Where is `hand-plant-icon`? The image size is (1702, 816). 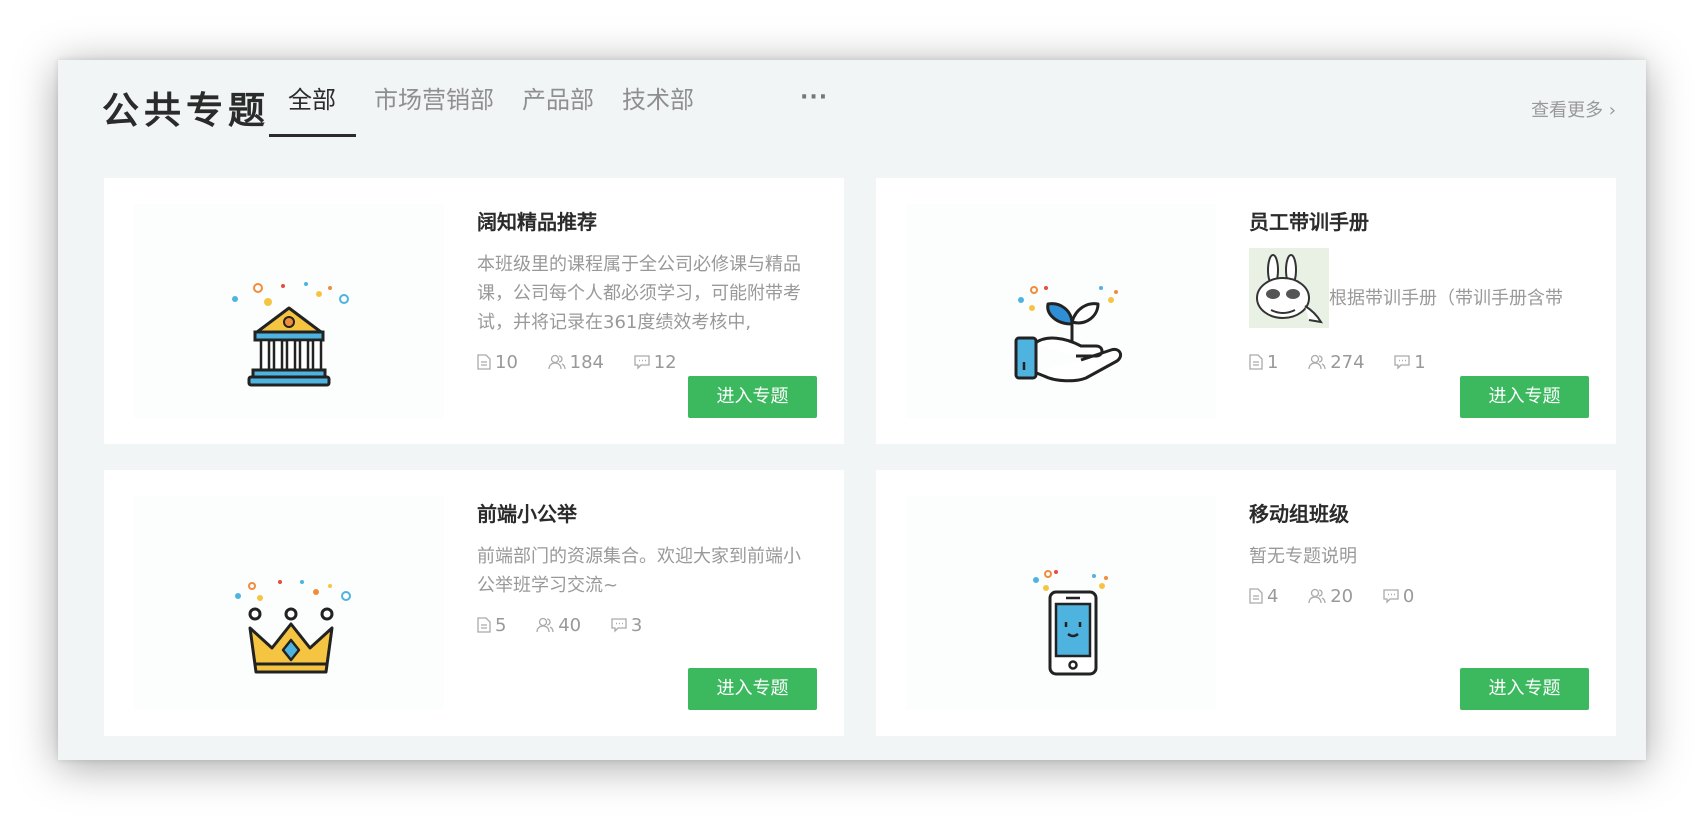 hand-plant-icon is located at coordinates (1068, 334).